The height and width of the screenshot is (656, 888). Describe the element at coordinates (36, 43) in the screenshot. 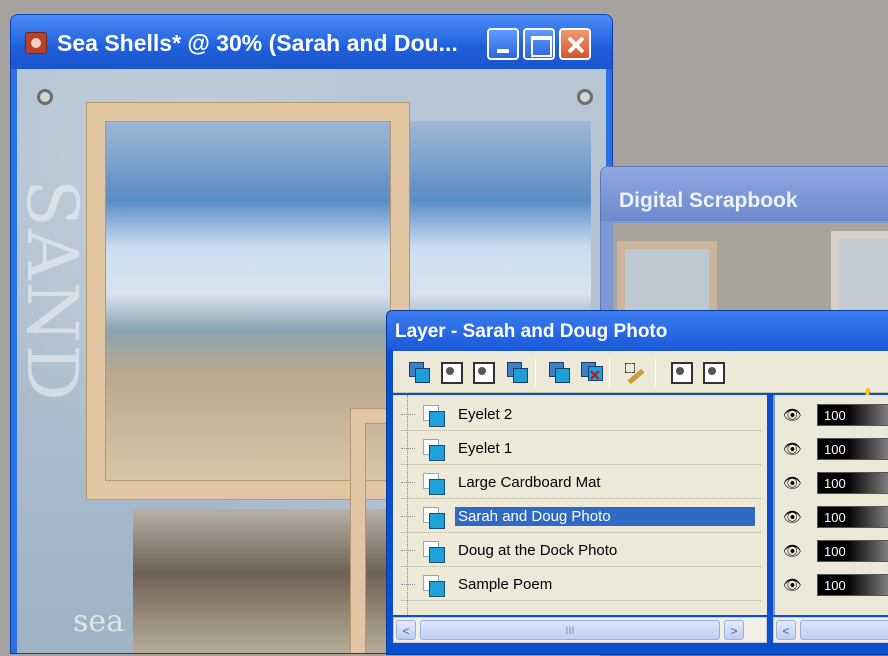

I see `app-icon` at that location.